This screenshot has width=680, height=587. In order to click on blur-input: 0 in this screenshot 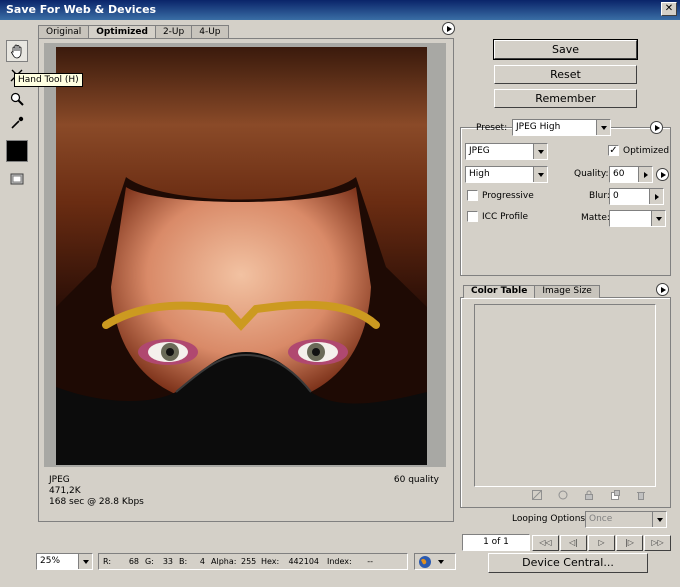, I will do `click(636, 196)`.